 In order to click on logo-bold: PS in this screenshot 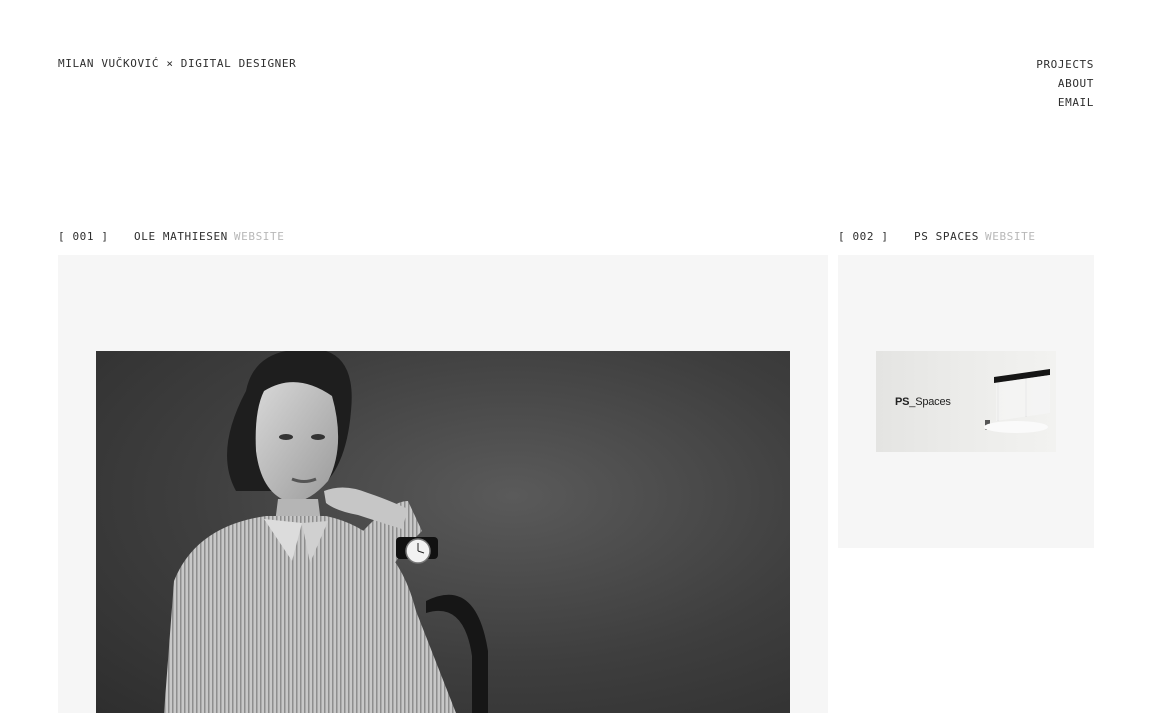, I will do `click(902, 402)`.